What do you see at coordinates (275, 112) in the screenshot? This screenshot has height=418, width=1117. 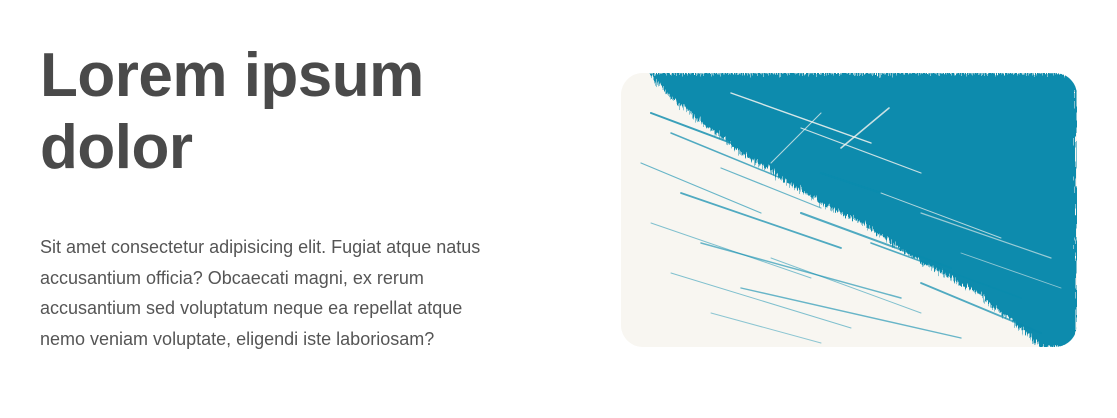 I see `page-title: Lorem ipsum dolor` at bounding box center [275, 112].